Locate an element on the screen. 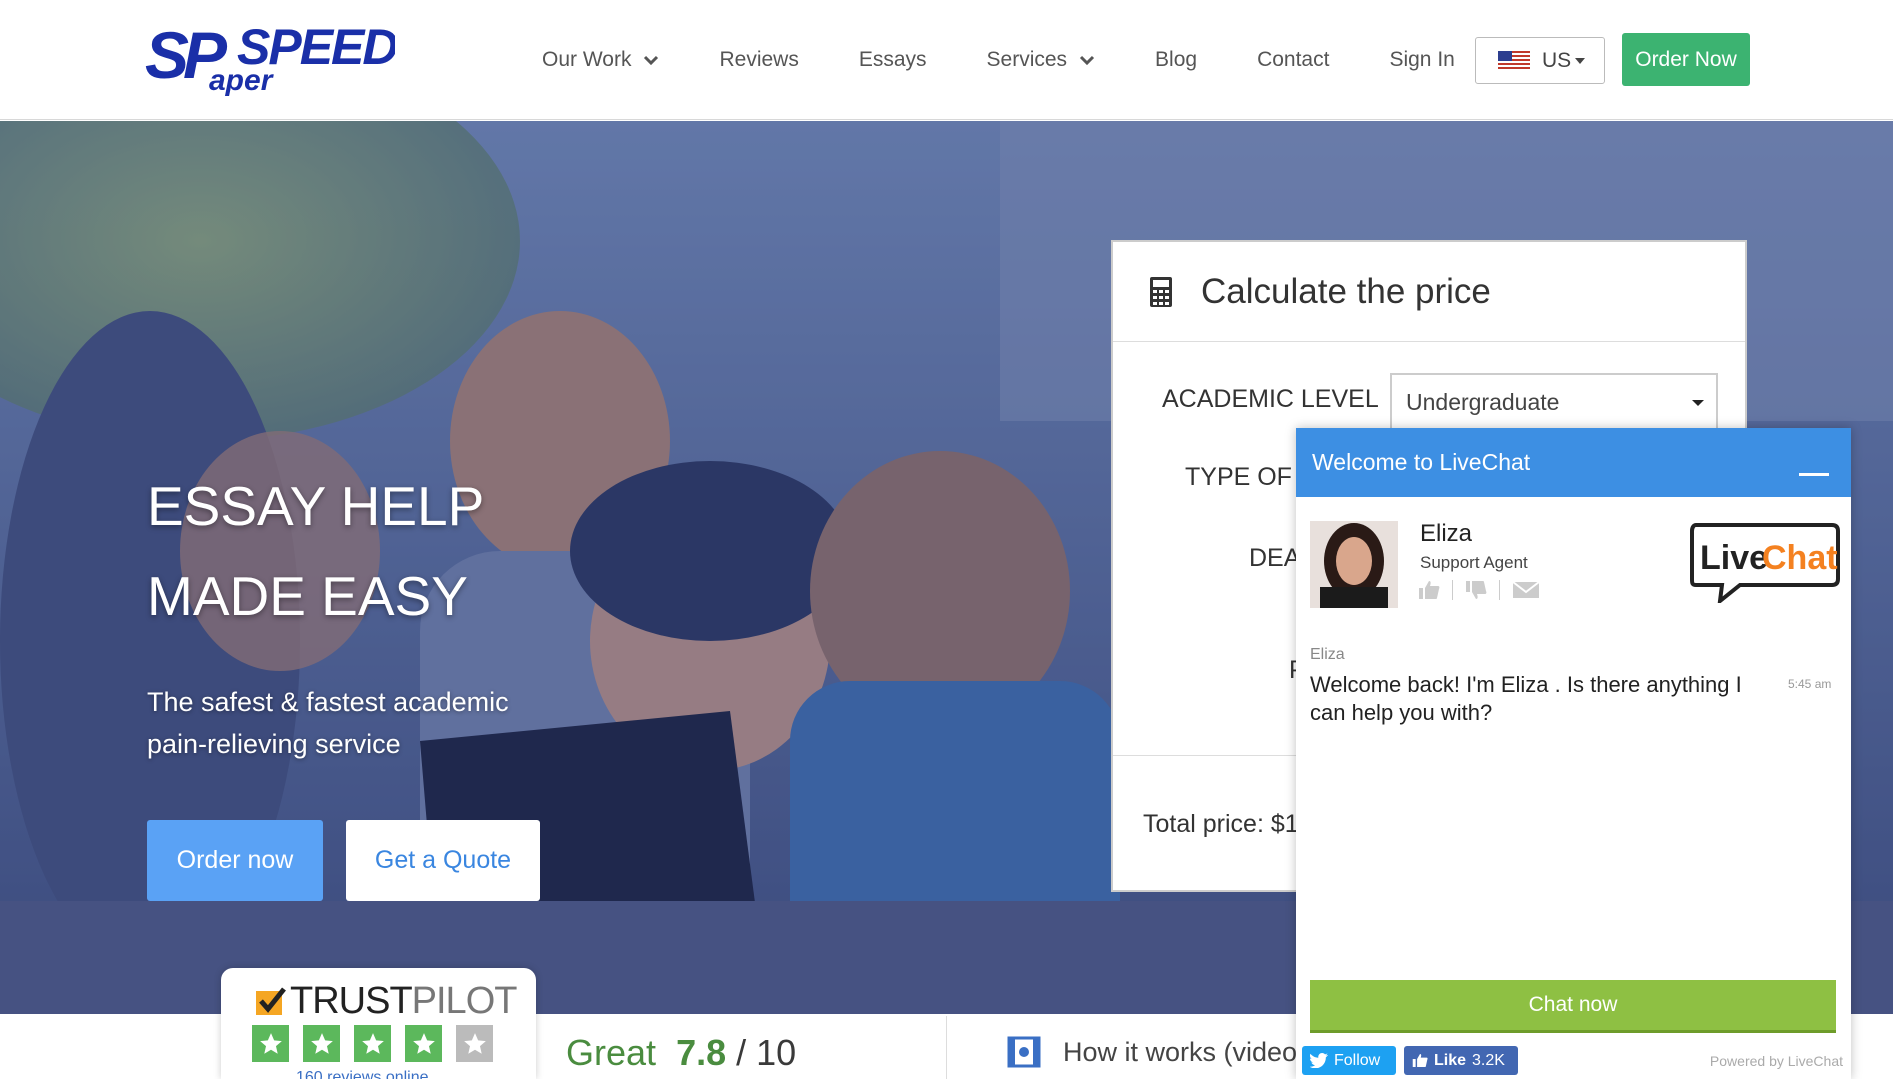 The height and width of the screenshot is (1079, 1893). email-icon is located at coordinates (1526, 590).